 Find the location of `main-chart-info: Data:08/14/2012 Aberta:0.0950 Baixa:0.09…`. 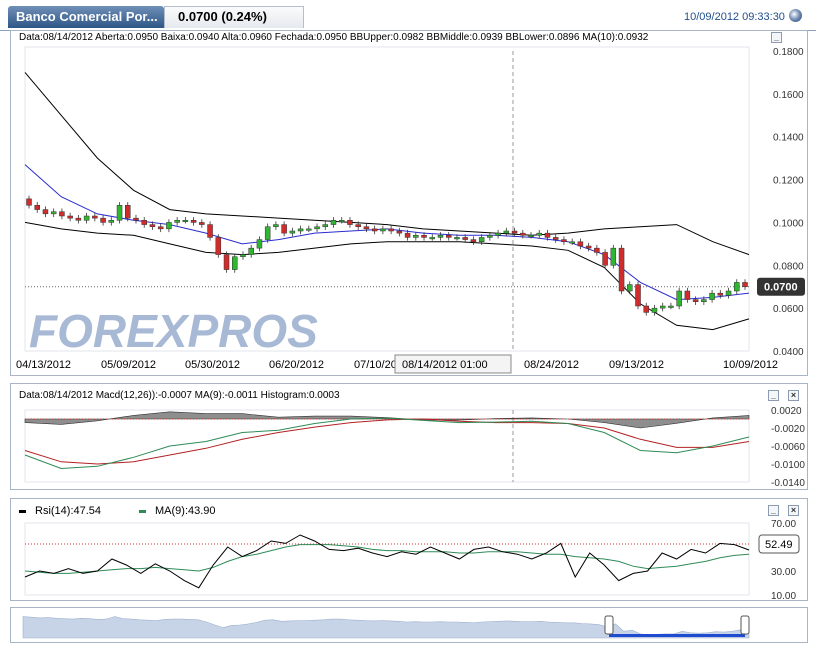

main-chart-info: Data:08/14/2012 Aberta:0.0950 Baixa:0.09… is located at coordinates (334, 37).